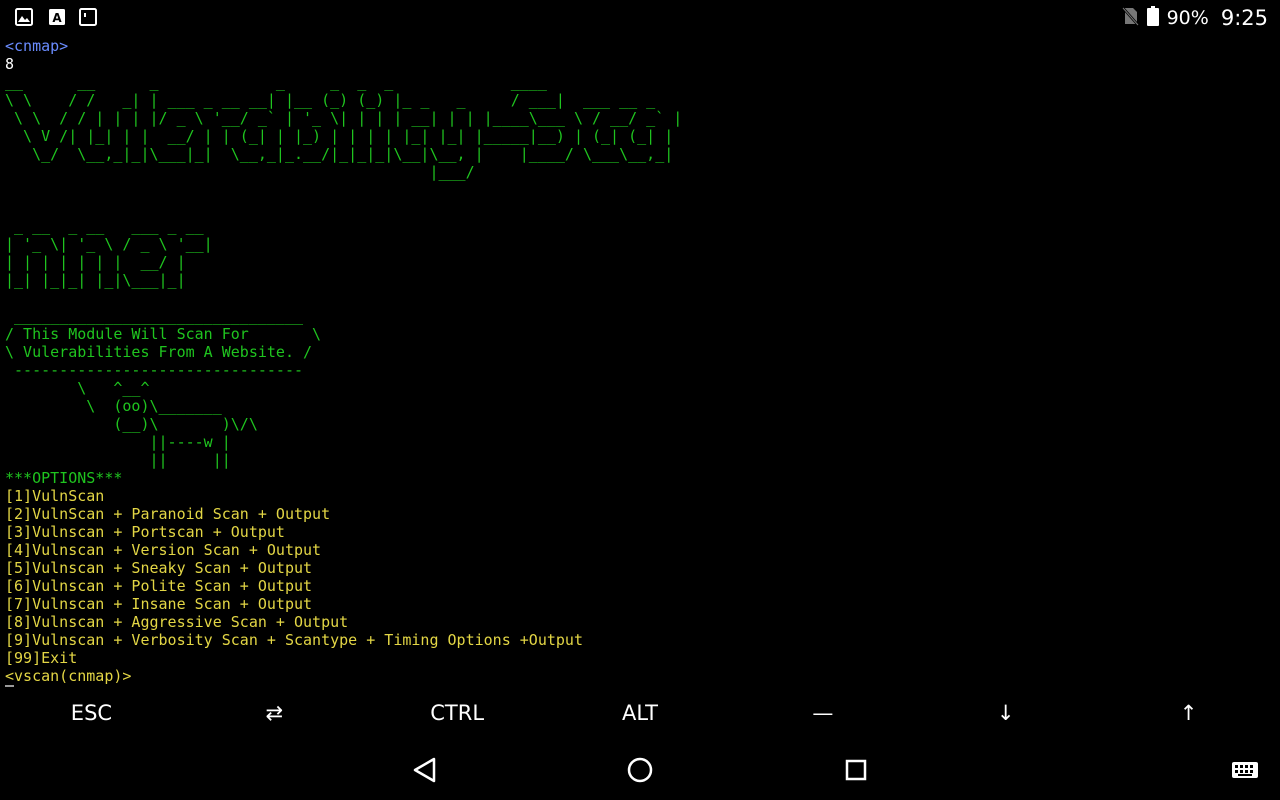 The width and height of the screenshot is (1280, 800). I want to click on down-arrow-key: ↓, so click(1005, 713).